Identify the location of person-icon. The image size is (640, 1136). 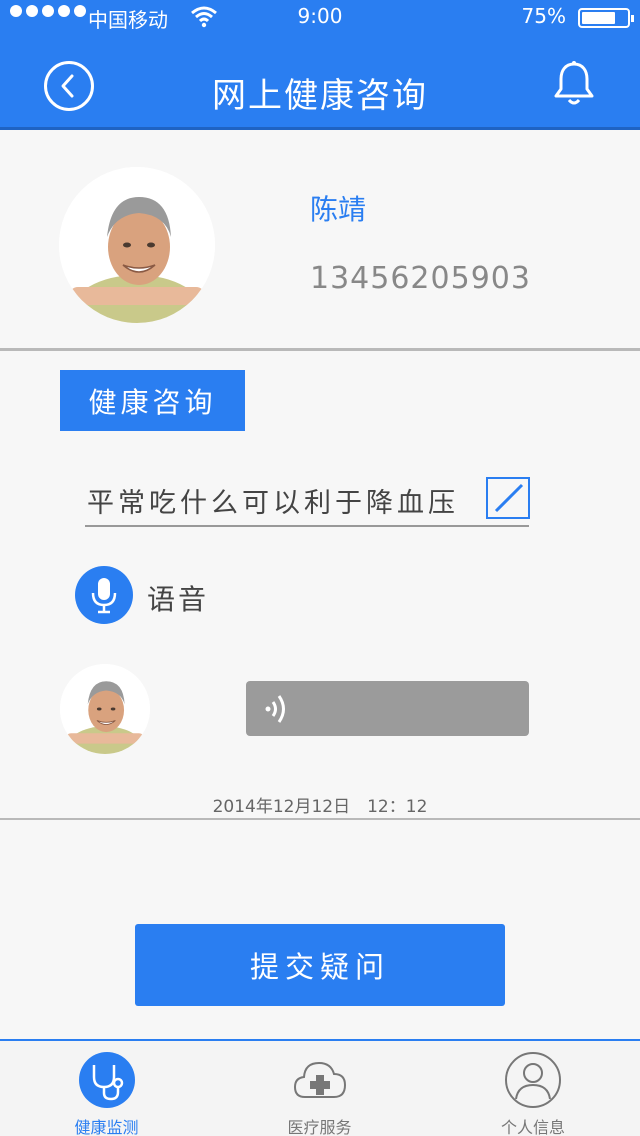
(533, 1080).